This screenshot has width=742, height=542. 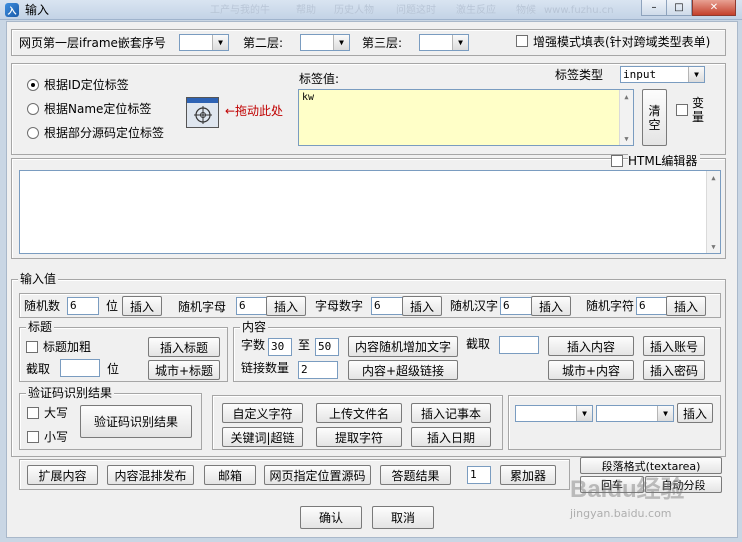 What do you see at coordinates (403, 517) in the screenshot?
I see `cancel-button: 取消` at bounding box center [403, 517].